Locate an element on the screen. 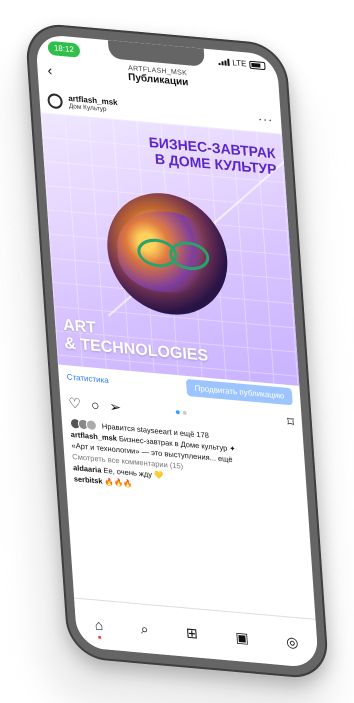 The height and width of the screenshot is (703, 354). author-info: artflash_msk Дом Культур is located at coordinates (93, 104).